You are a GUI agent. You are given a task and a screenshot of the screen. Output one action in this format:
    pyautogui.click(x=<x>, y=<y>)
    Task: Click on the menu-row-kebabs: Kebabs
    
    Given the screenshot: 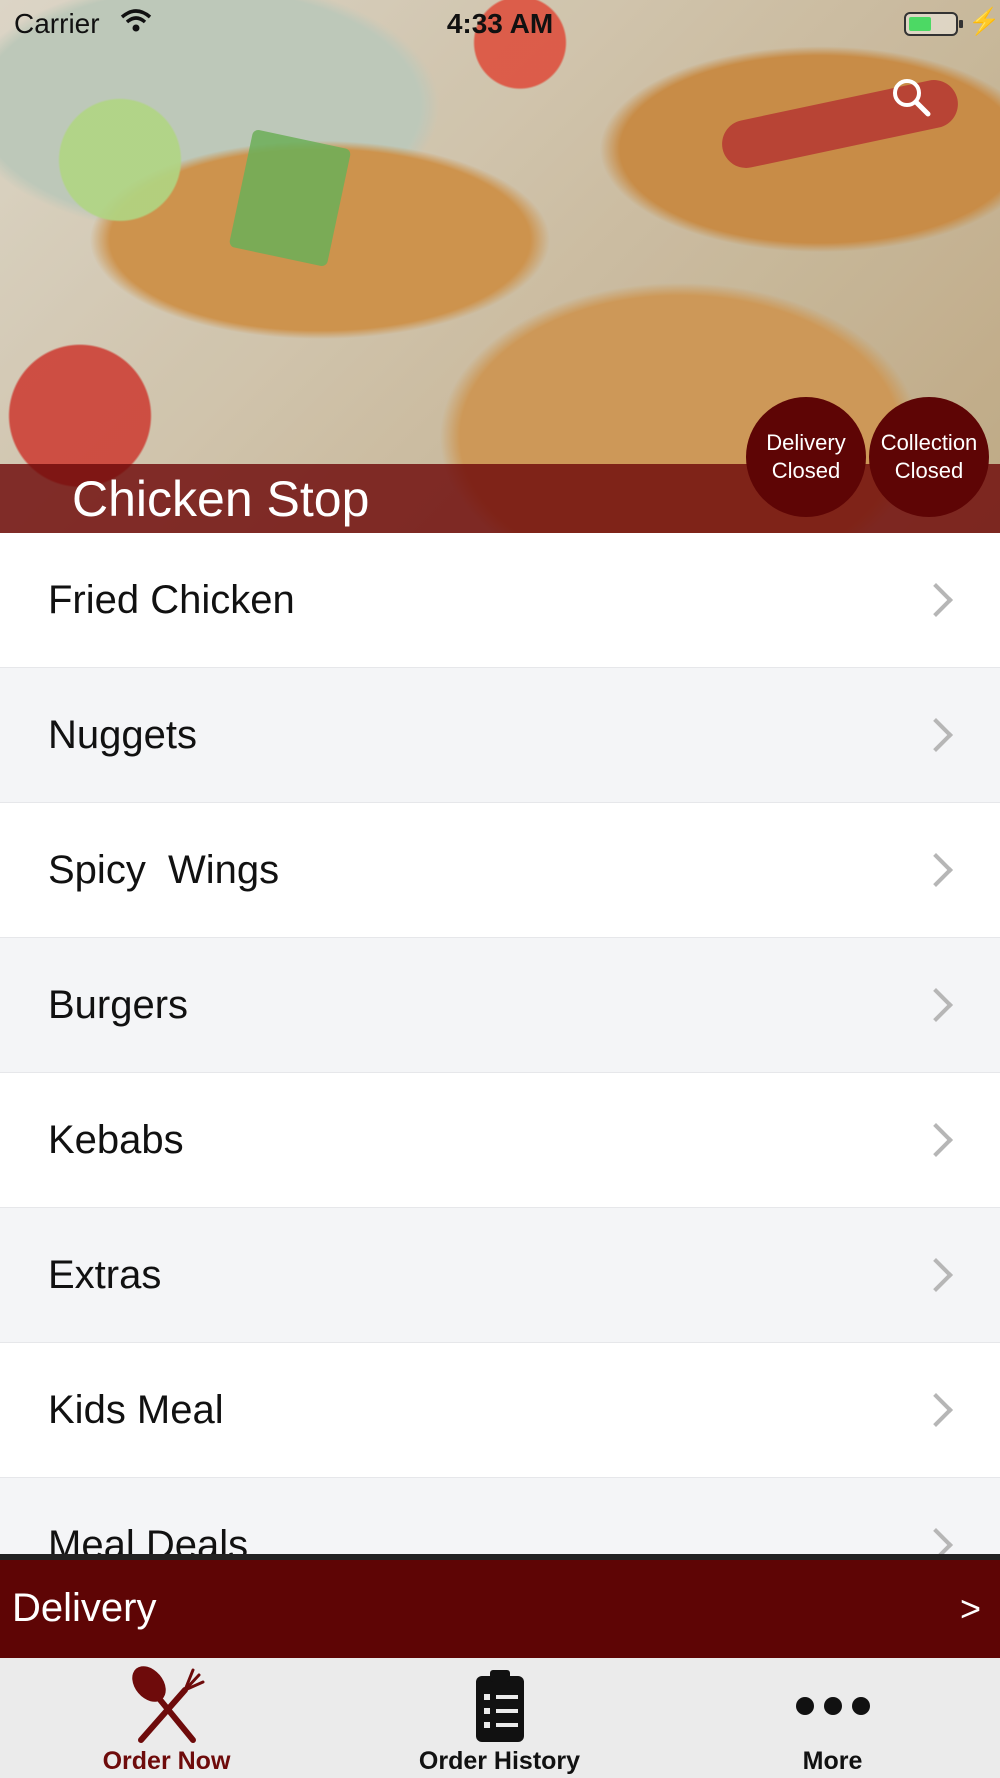 What is the action you would take?
    pyautogui.click(x=500, y=1140)
    